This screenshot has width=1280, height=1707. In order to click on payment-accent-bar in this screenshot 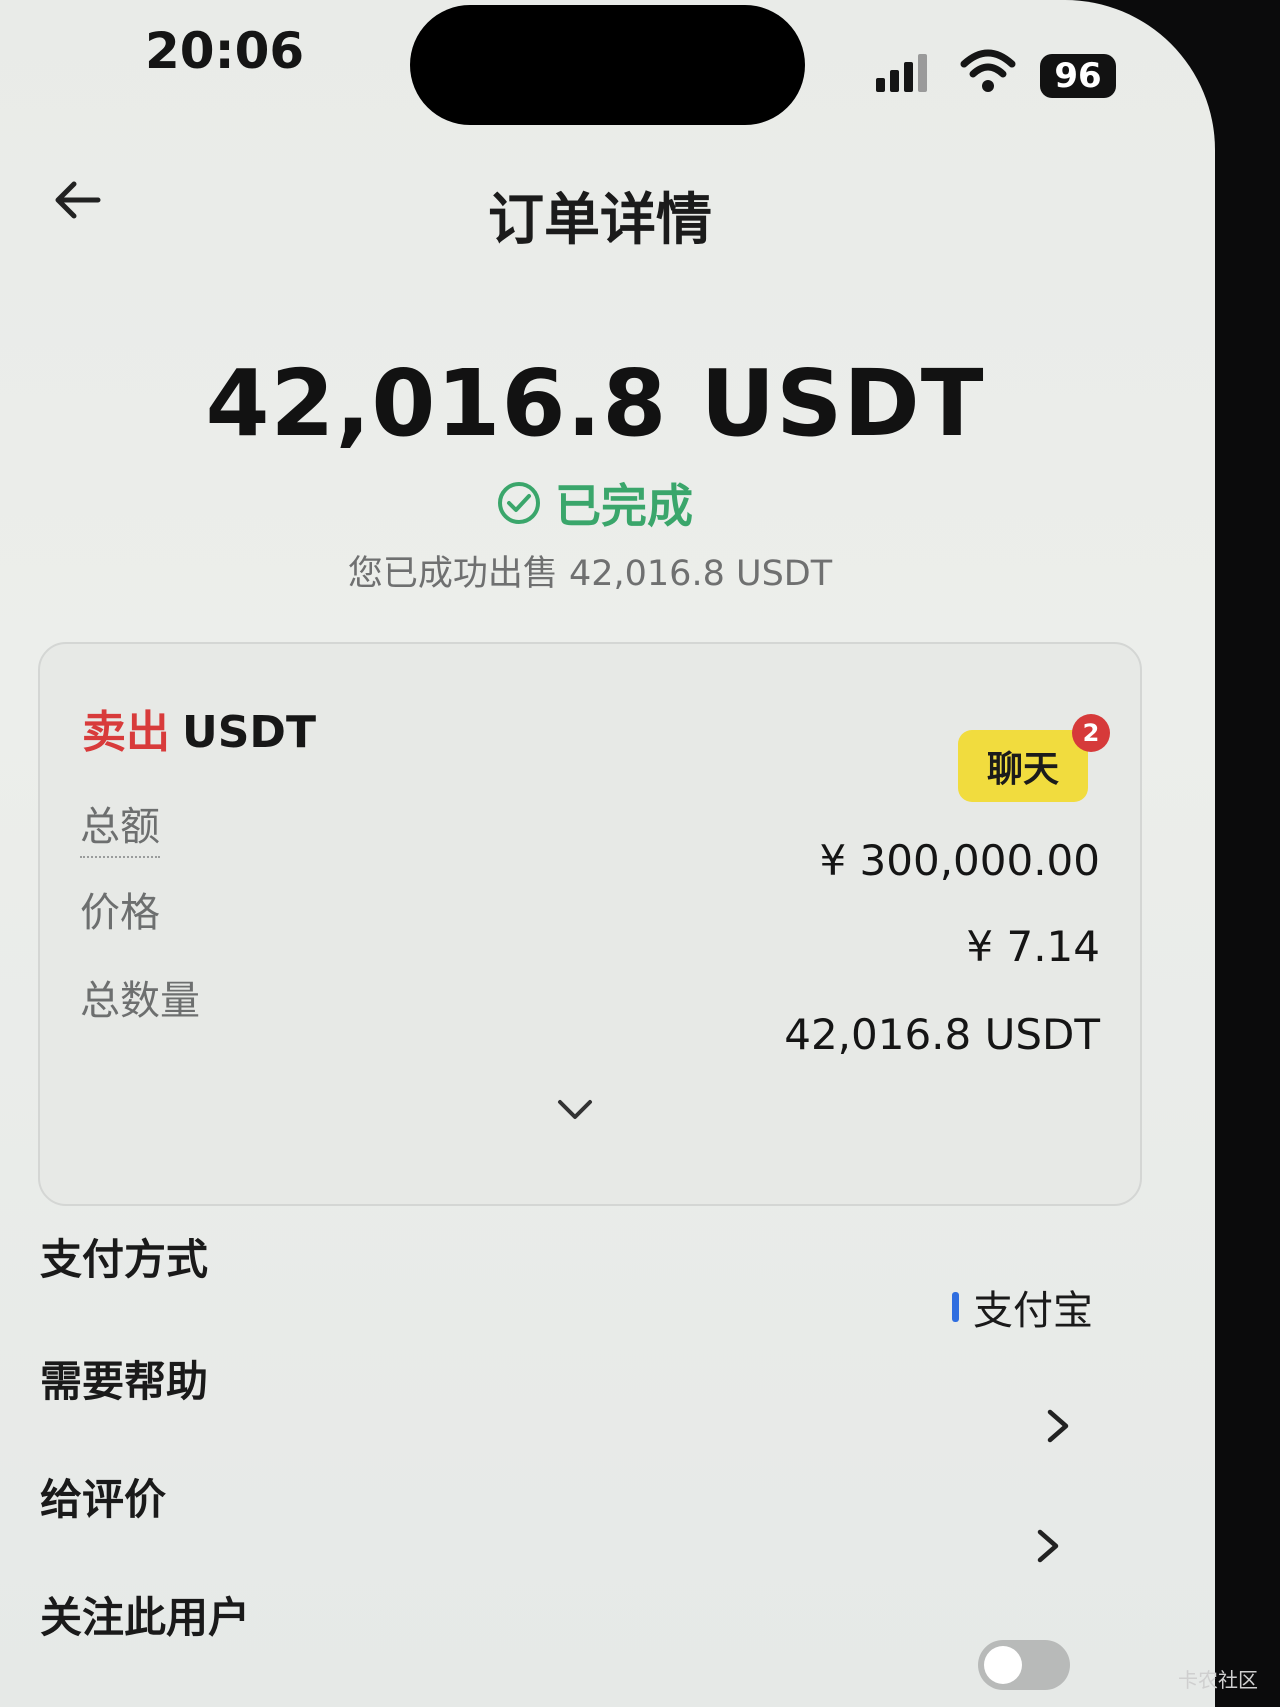, I will do `click(955, 1307)`.